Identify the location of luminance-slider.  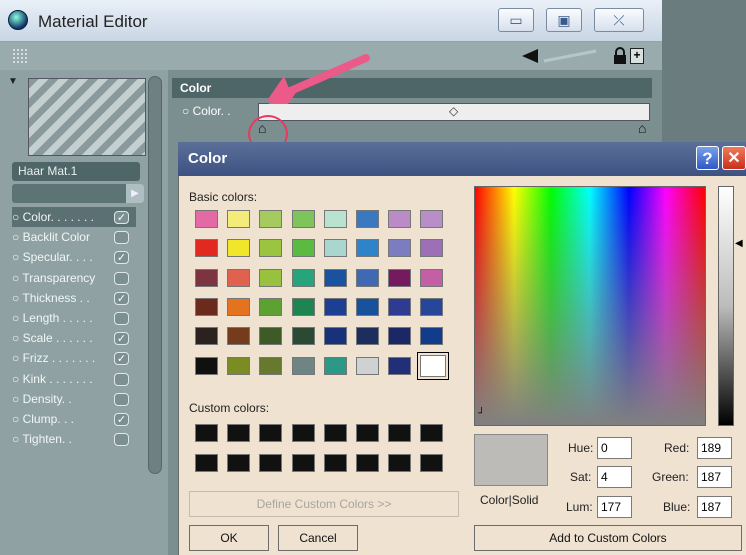
(726, 306).